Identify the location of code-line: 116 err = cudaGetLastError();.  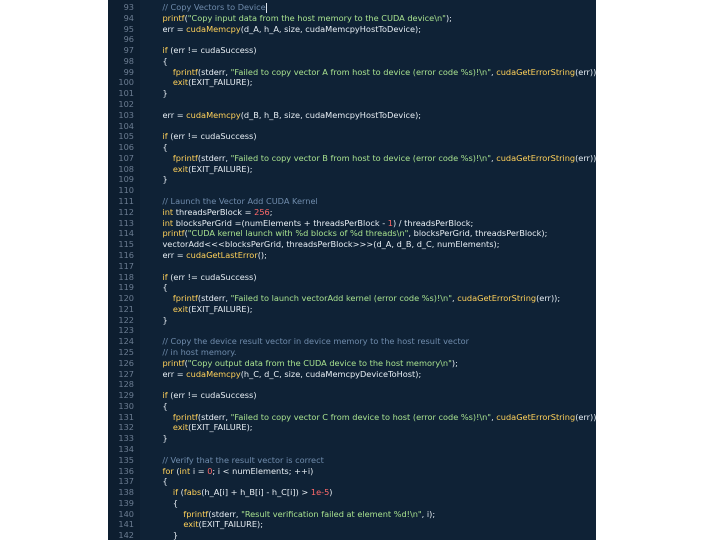
(352, 255).